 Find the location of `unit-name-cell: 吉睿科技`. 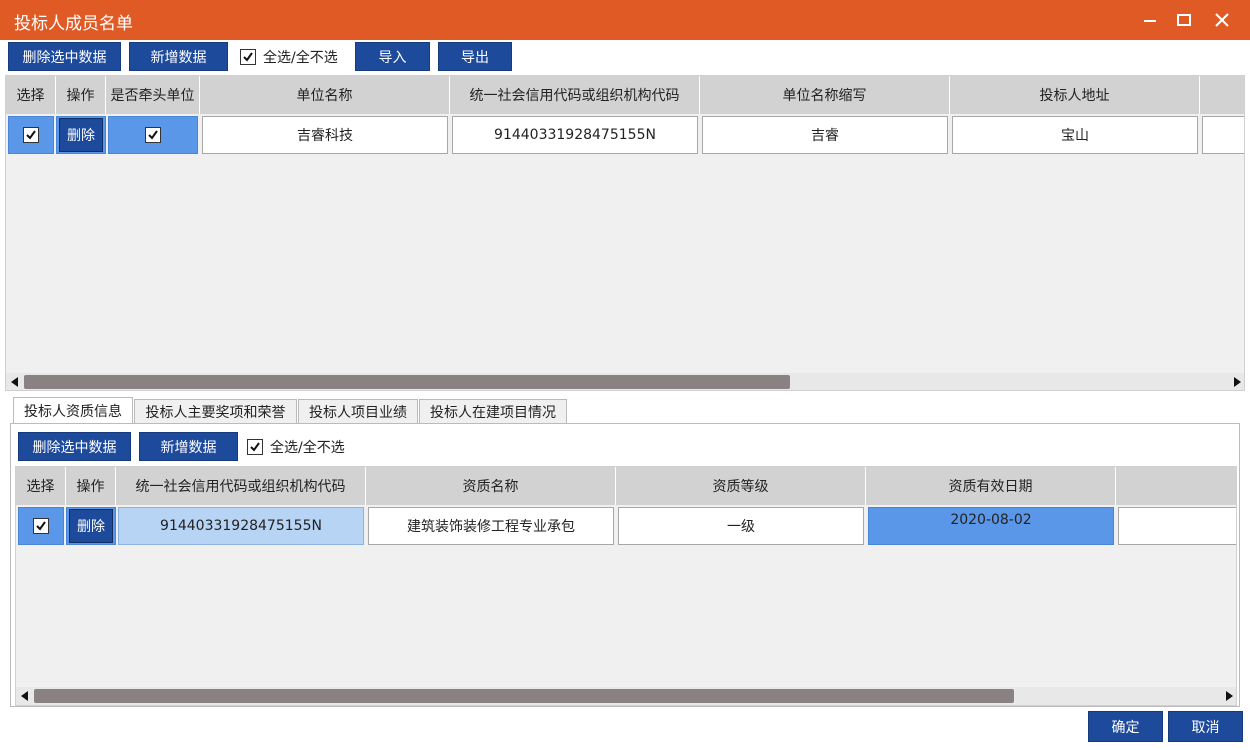

unit-name-cell: 吉睿科技 is located at coordinates (325, 135).